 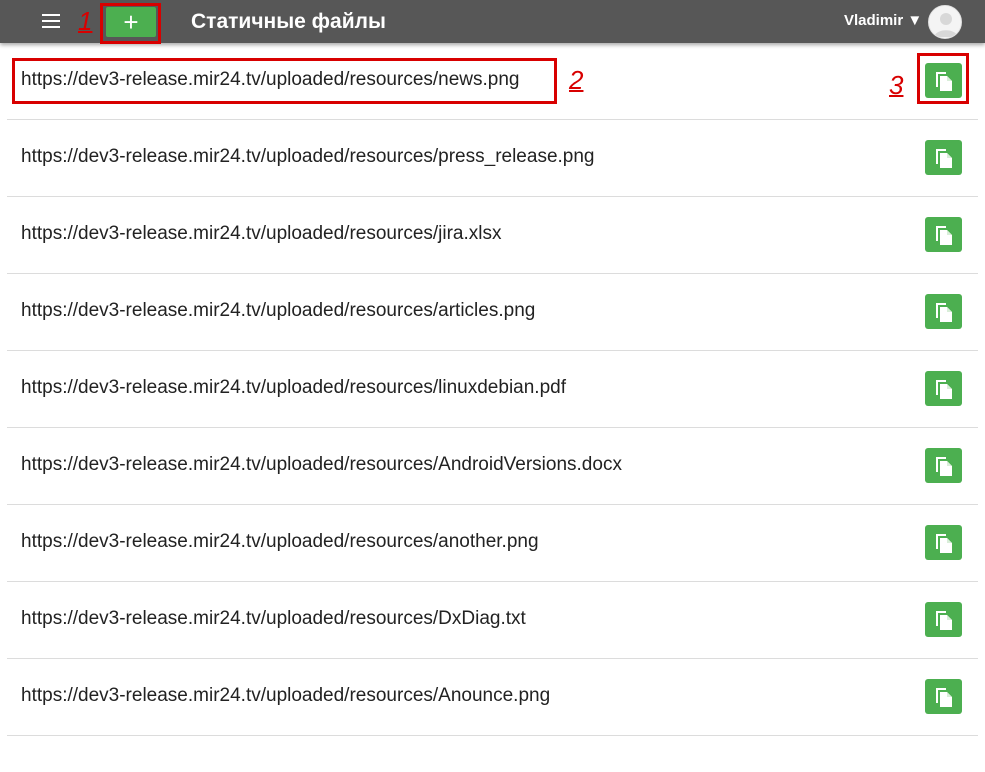 What do you see at coordinates (883, 21) in the screenshot?
I see `user-menu: Vladimir ▼` at bounding box center [883, 21].